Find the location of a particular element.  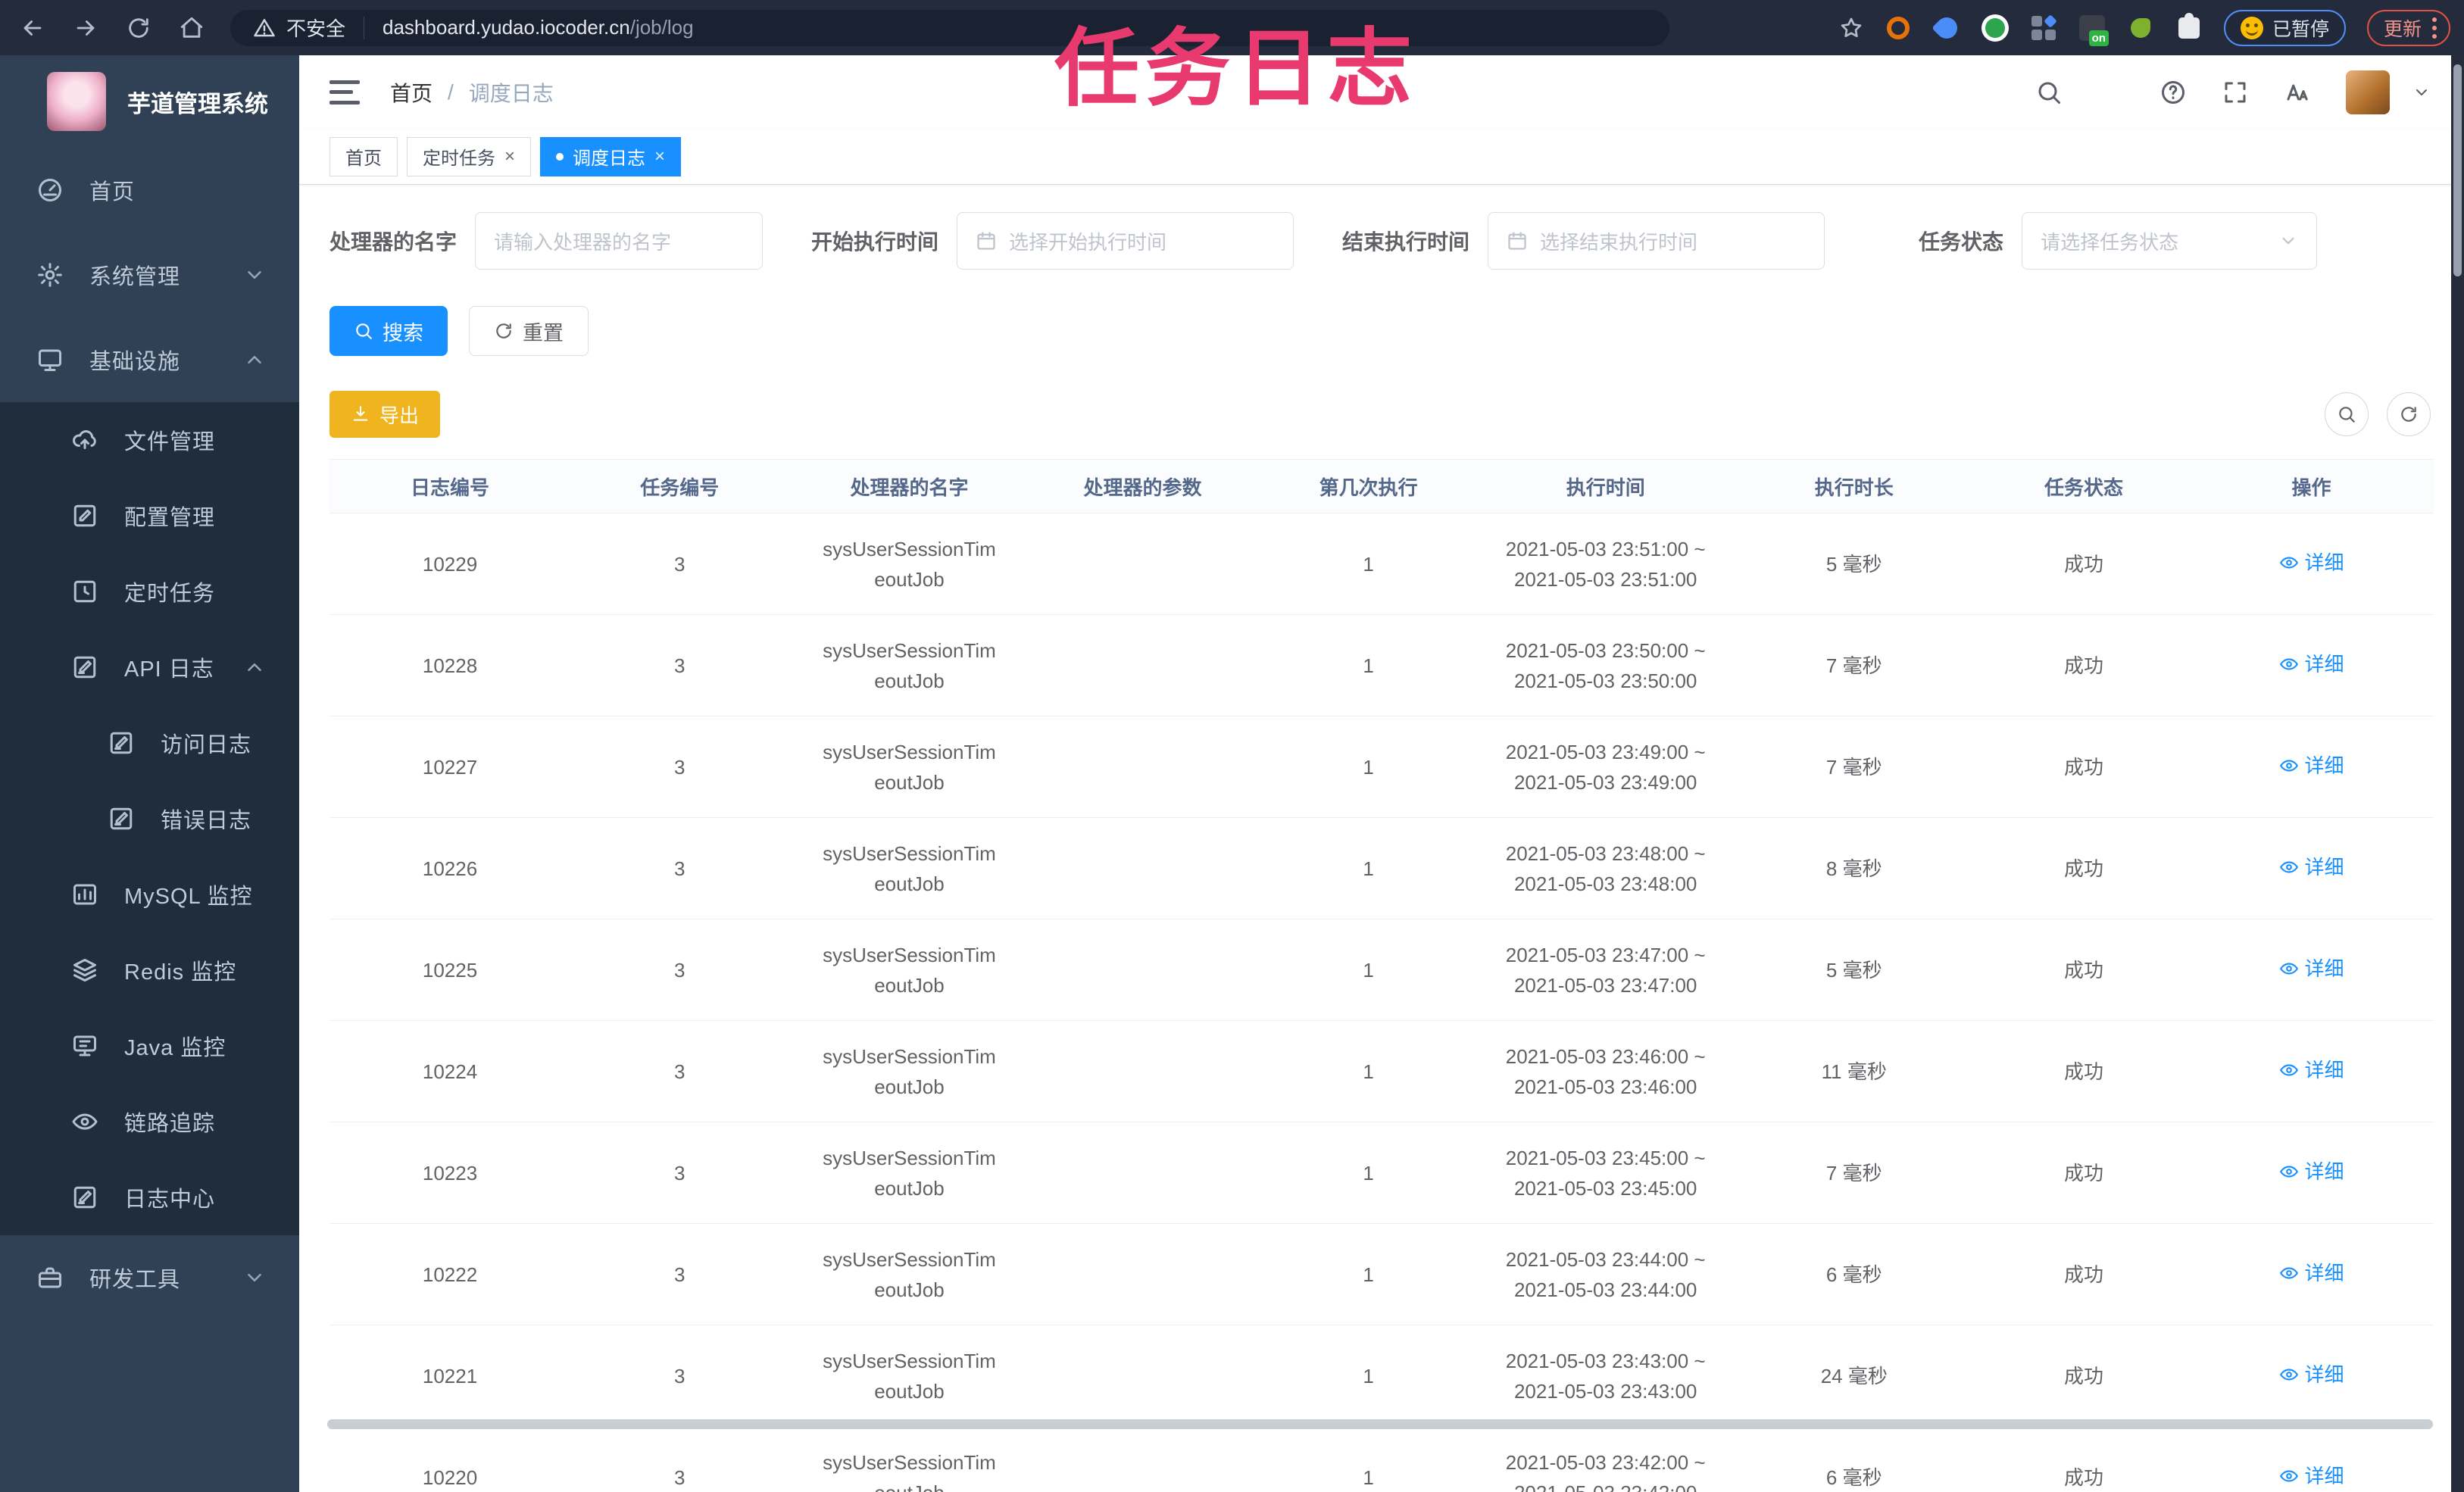

cell-duration: 8 毫秒 is located at coordinates (1853, 869).